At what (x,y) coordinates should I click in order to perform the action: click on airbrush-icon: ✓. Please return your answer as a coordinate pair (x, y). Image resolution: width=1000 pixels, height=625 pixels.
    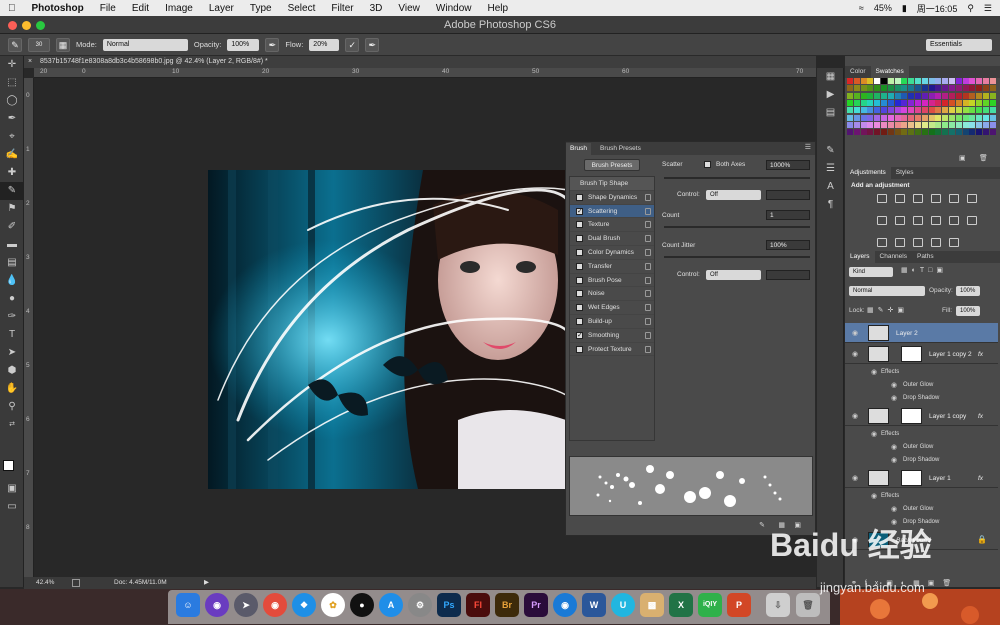
    Looking at the image, I should click on (352, 44).